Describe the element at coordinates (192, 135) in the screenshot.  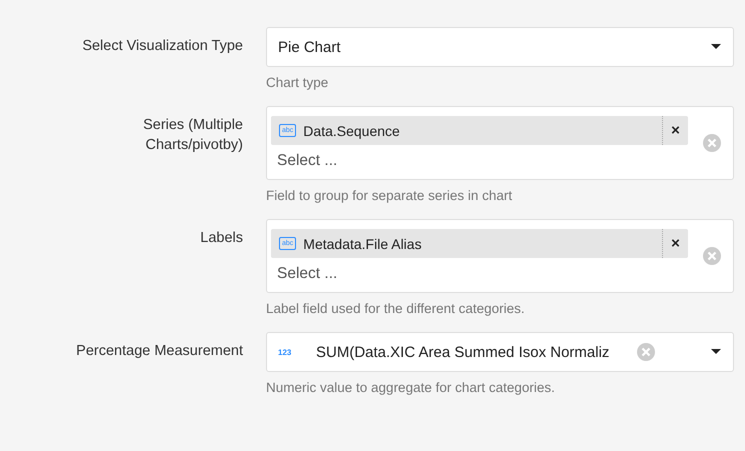
I see `field-label: Series (Multiple Charts/pivotby)` at that location.